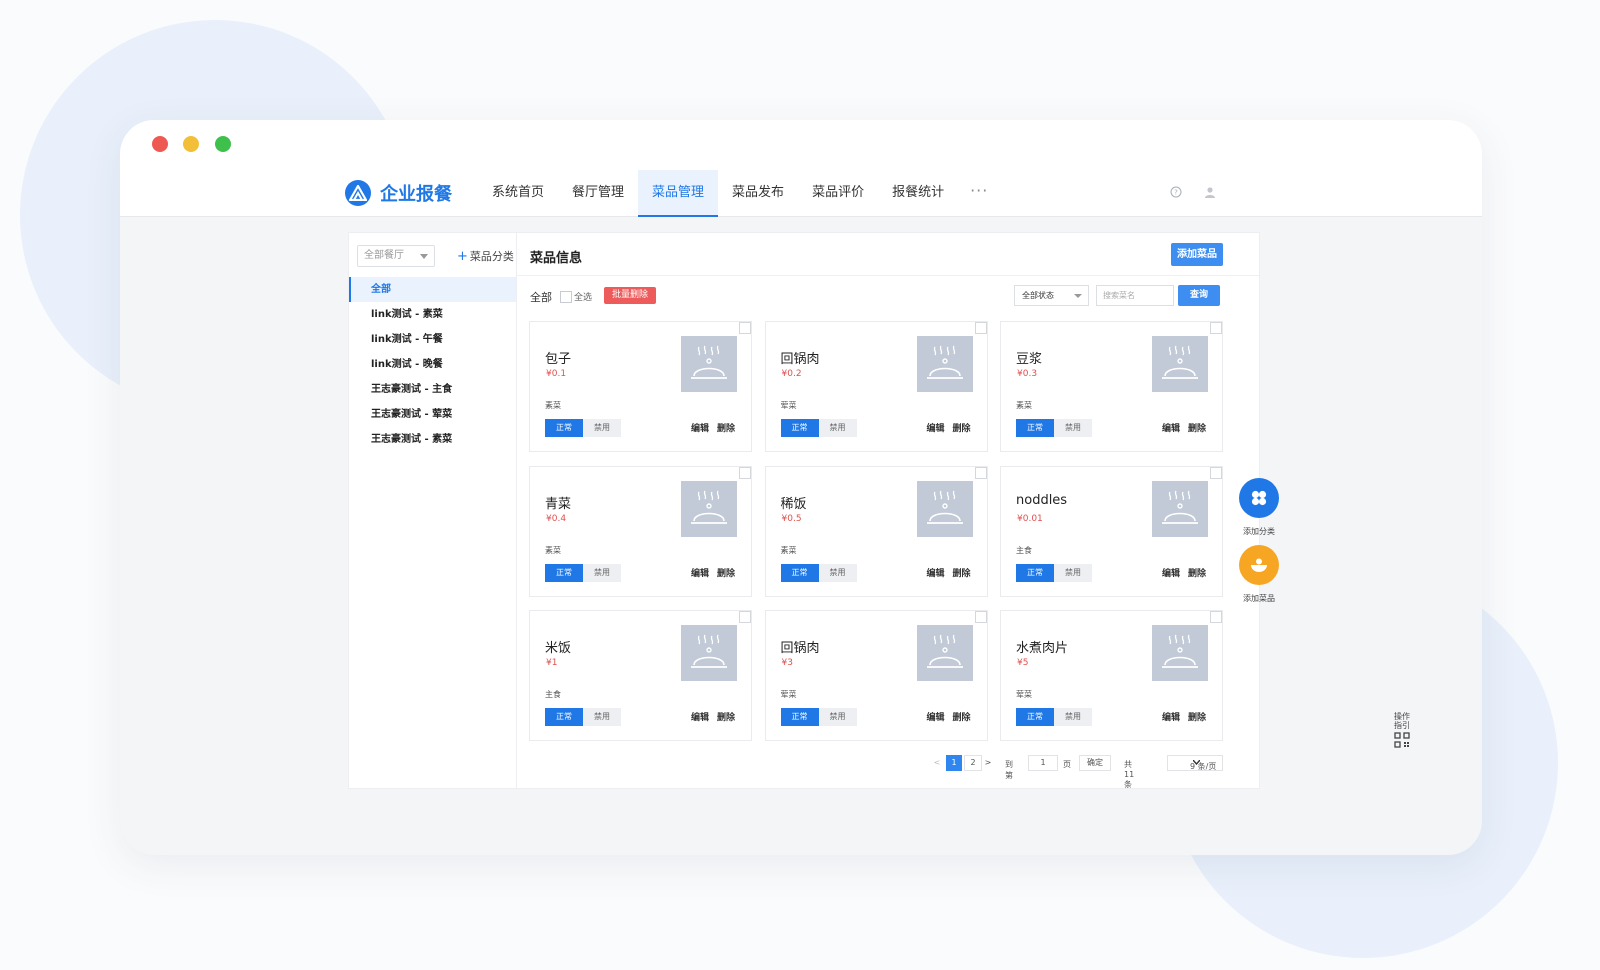 This screenshot has height=970, width=1600. What do you see at coordinates (973, 763) in the screenshot?
I see `page-button: 2` at bounding box center [973, 763].